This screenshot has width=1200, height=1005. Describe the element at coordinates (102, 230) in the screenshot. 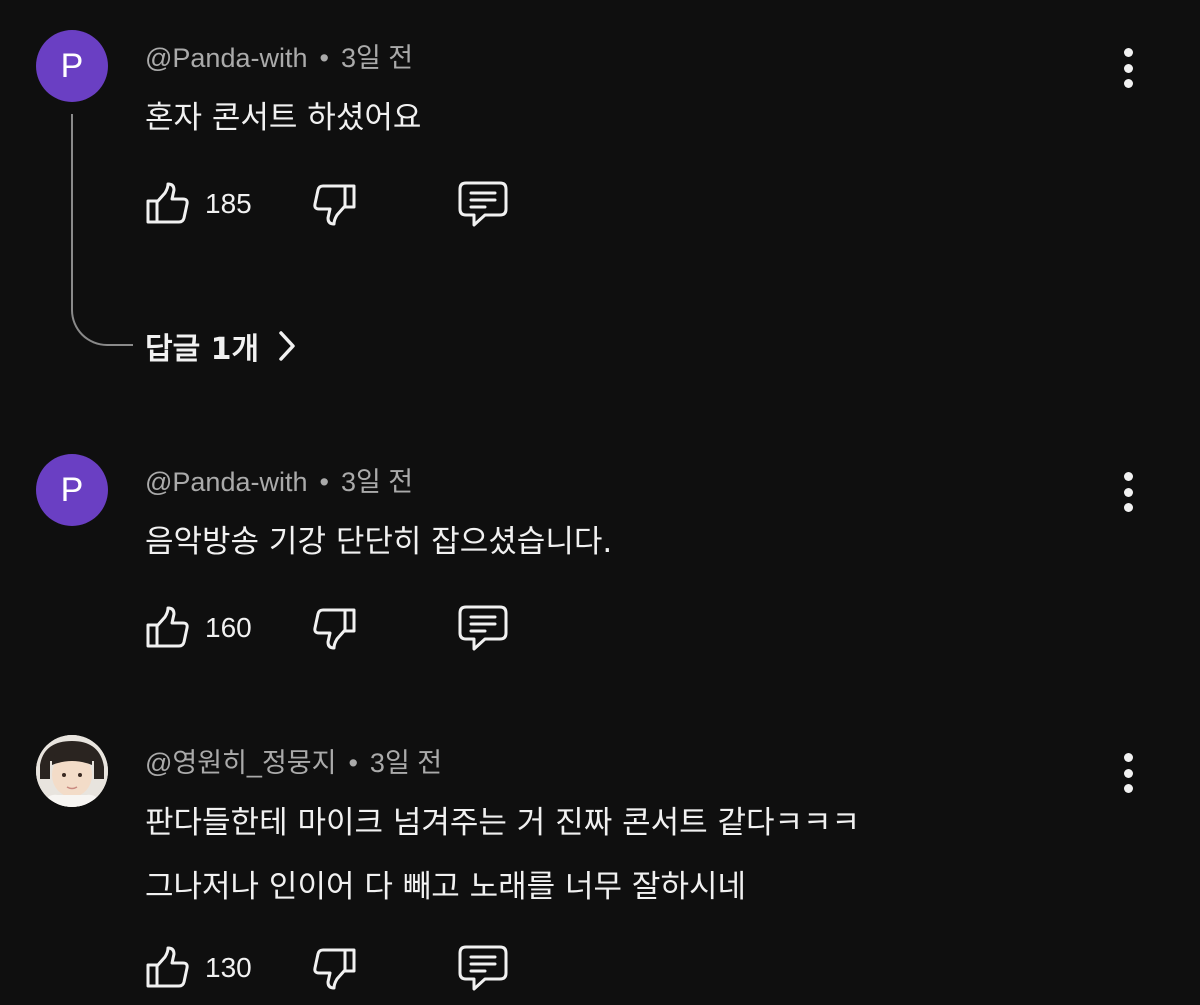

I see `thread-line` at that location.